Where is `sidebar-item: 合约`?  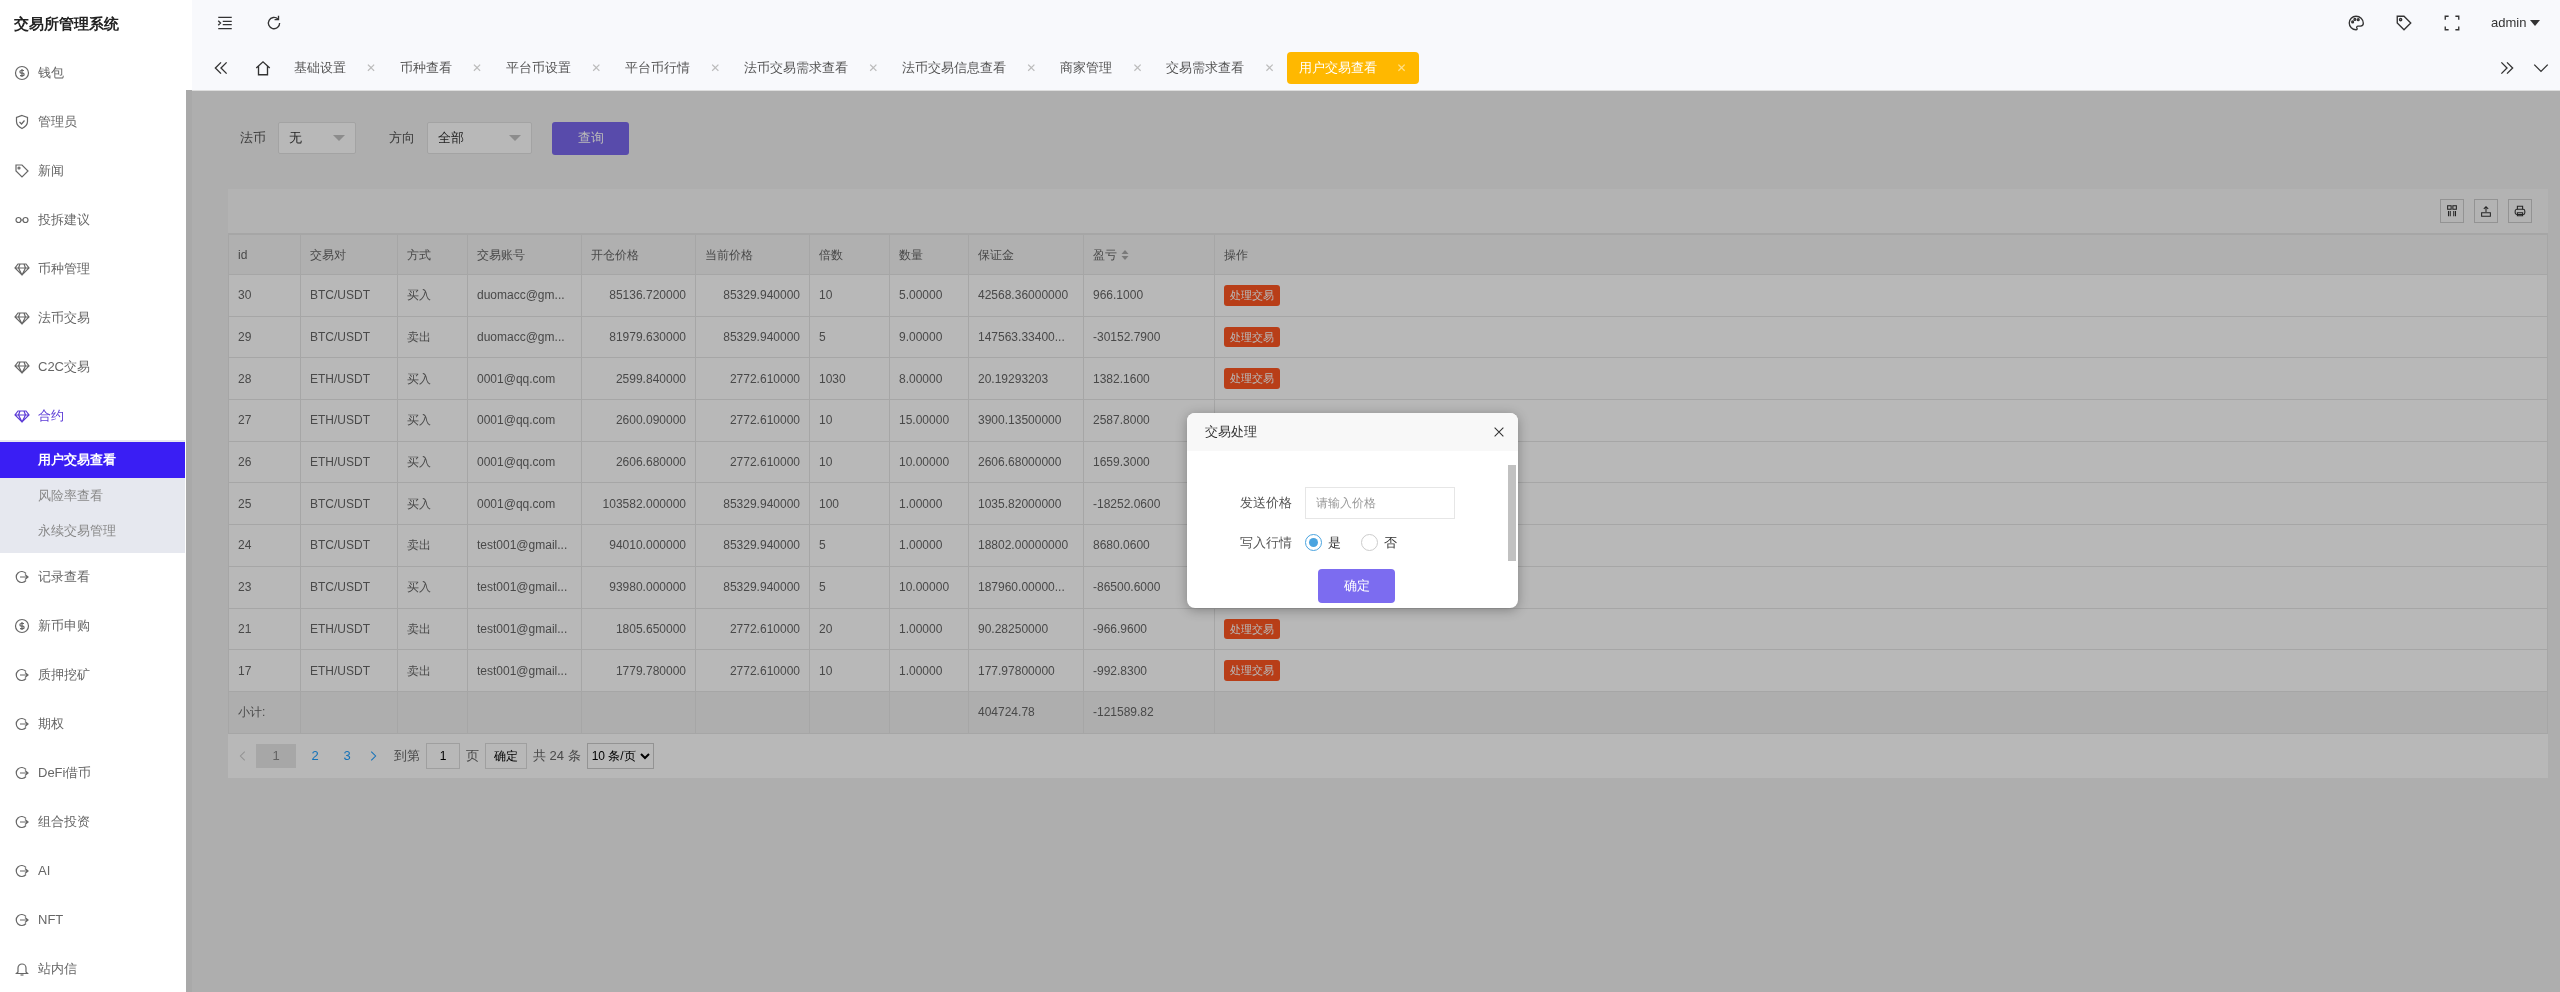 sidebar-item: 合约 is located at coordinates (92, 415).